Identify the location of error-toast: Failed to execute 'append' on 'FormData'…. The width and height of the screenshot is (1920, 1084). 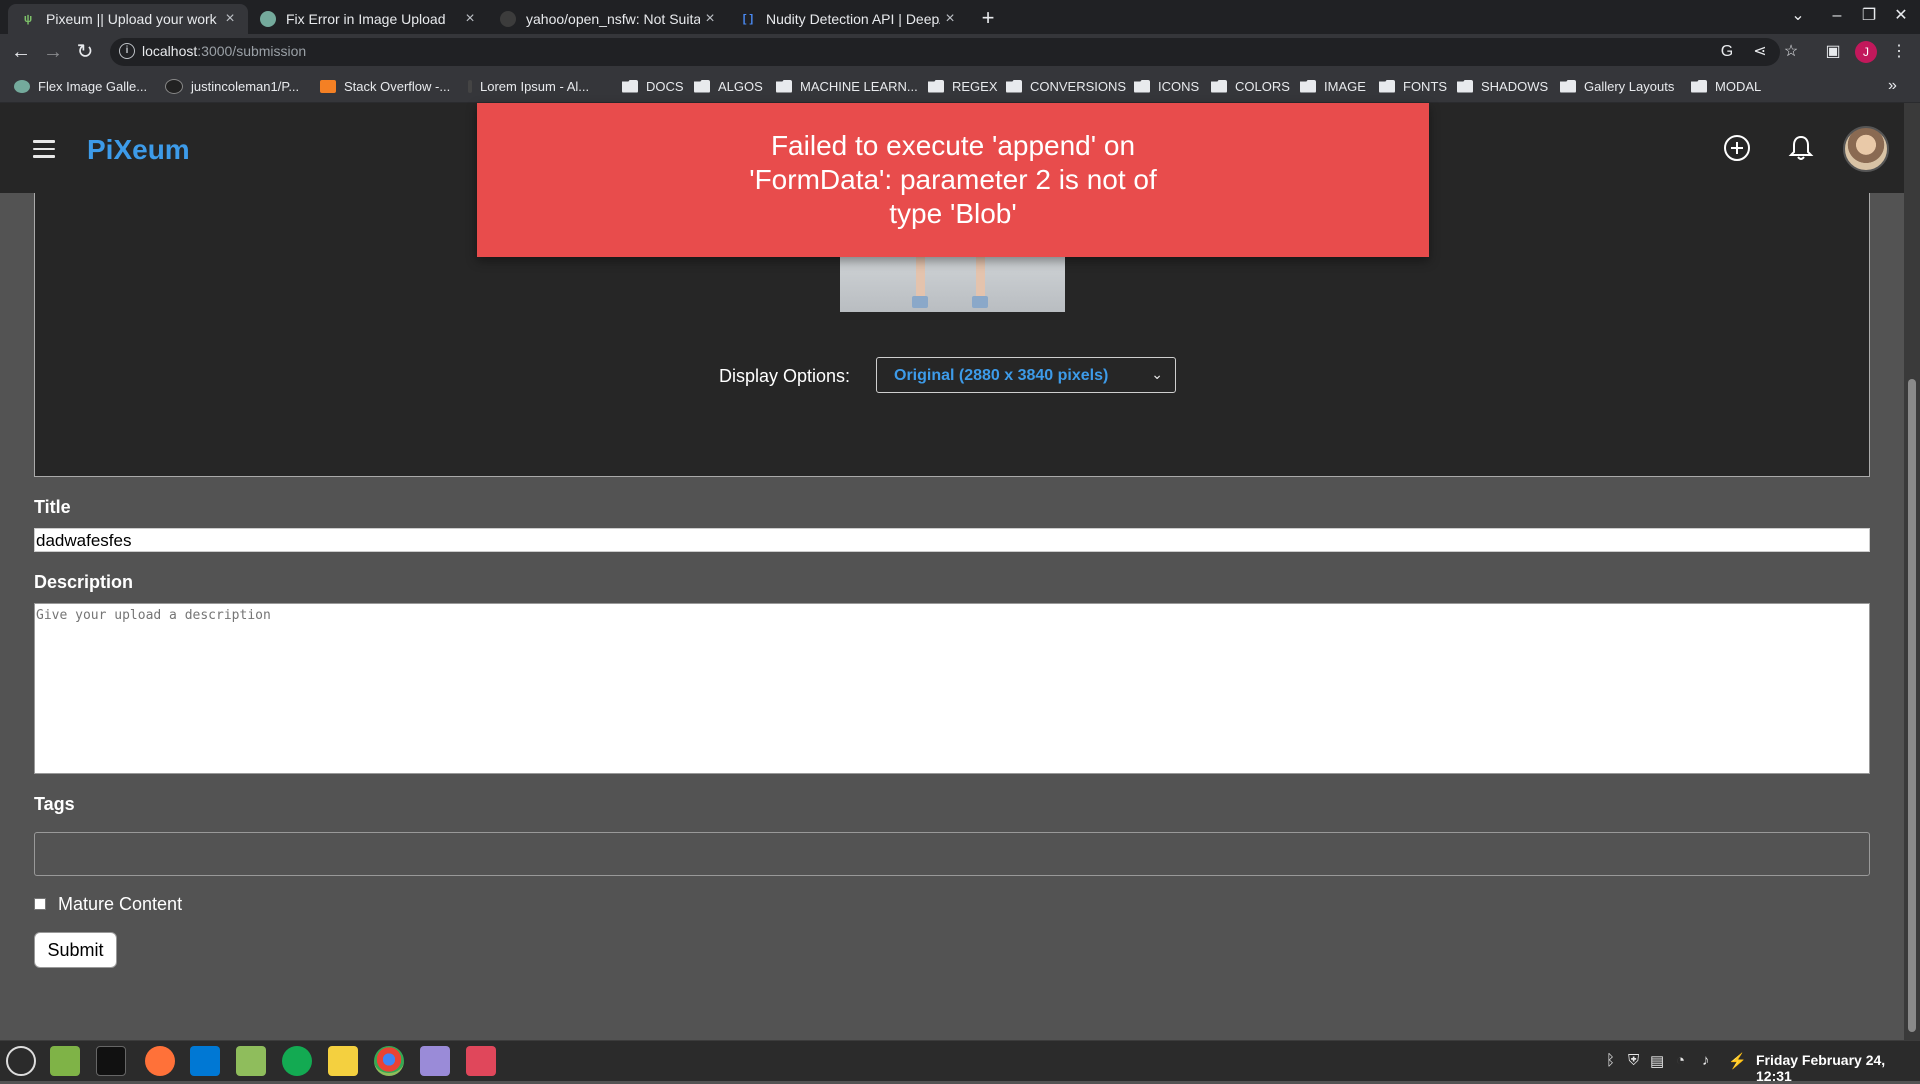
(953, 180).